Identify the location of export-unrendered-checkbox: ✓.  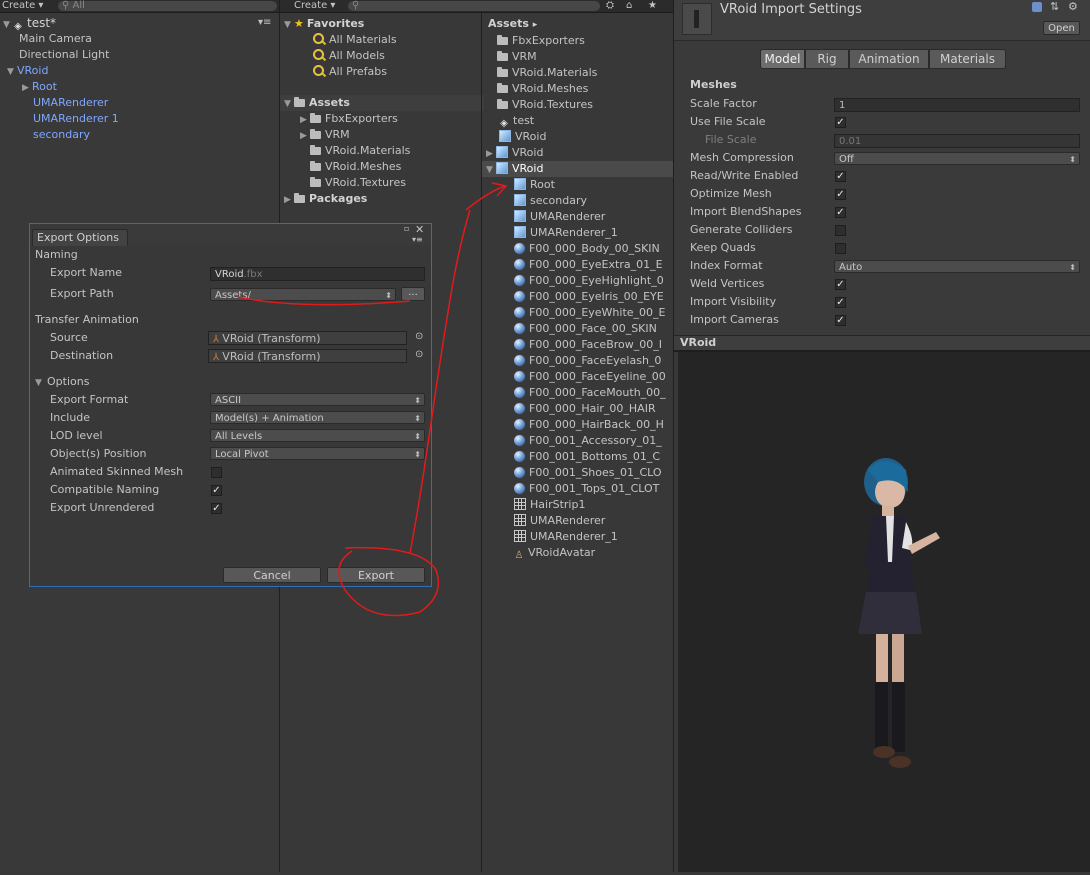
(216, 508).